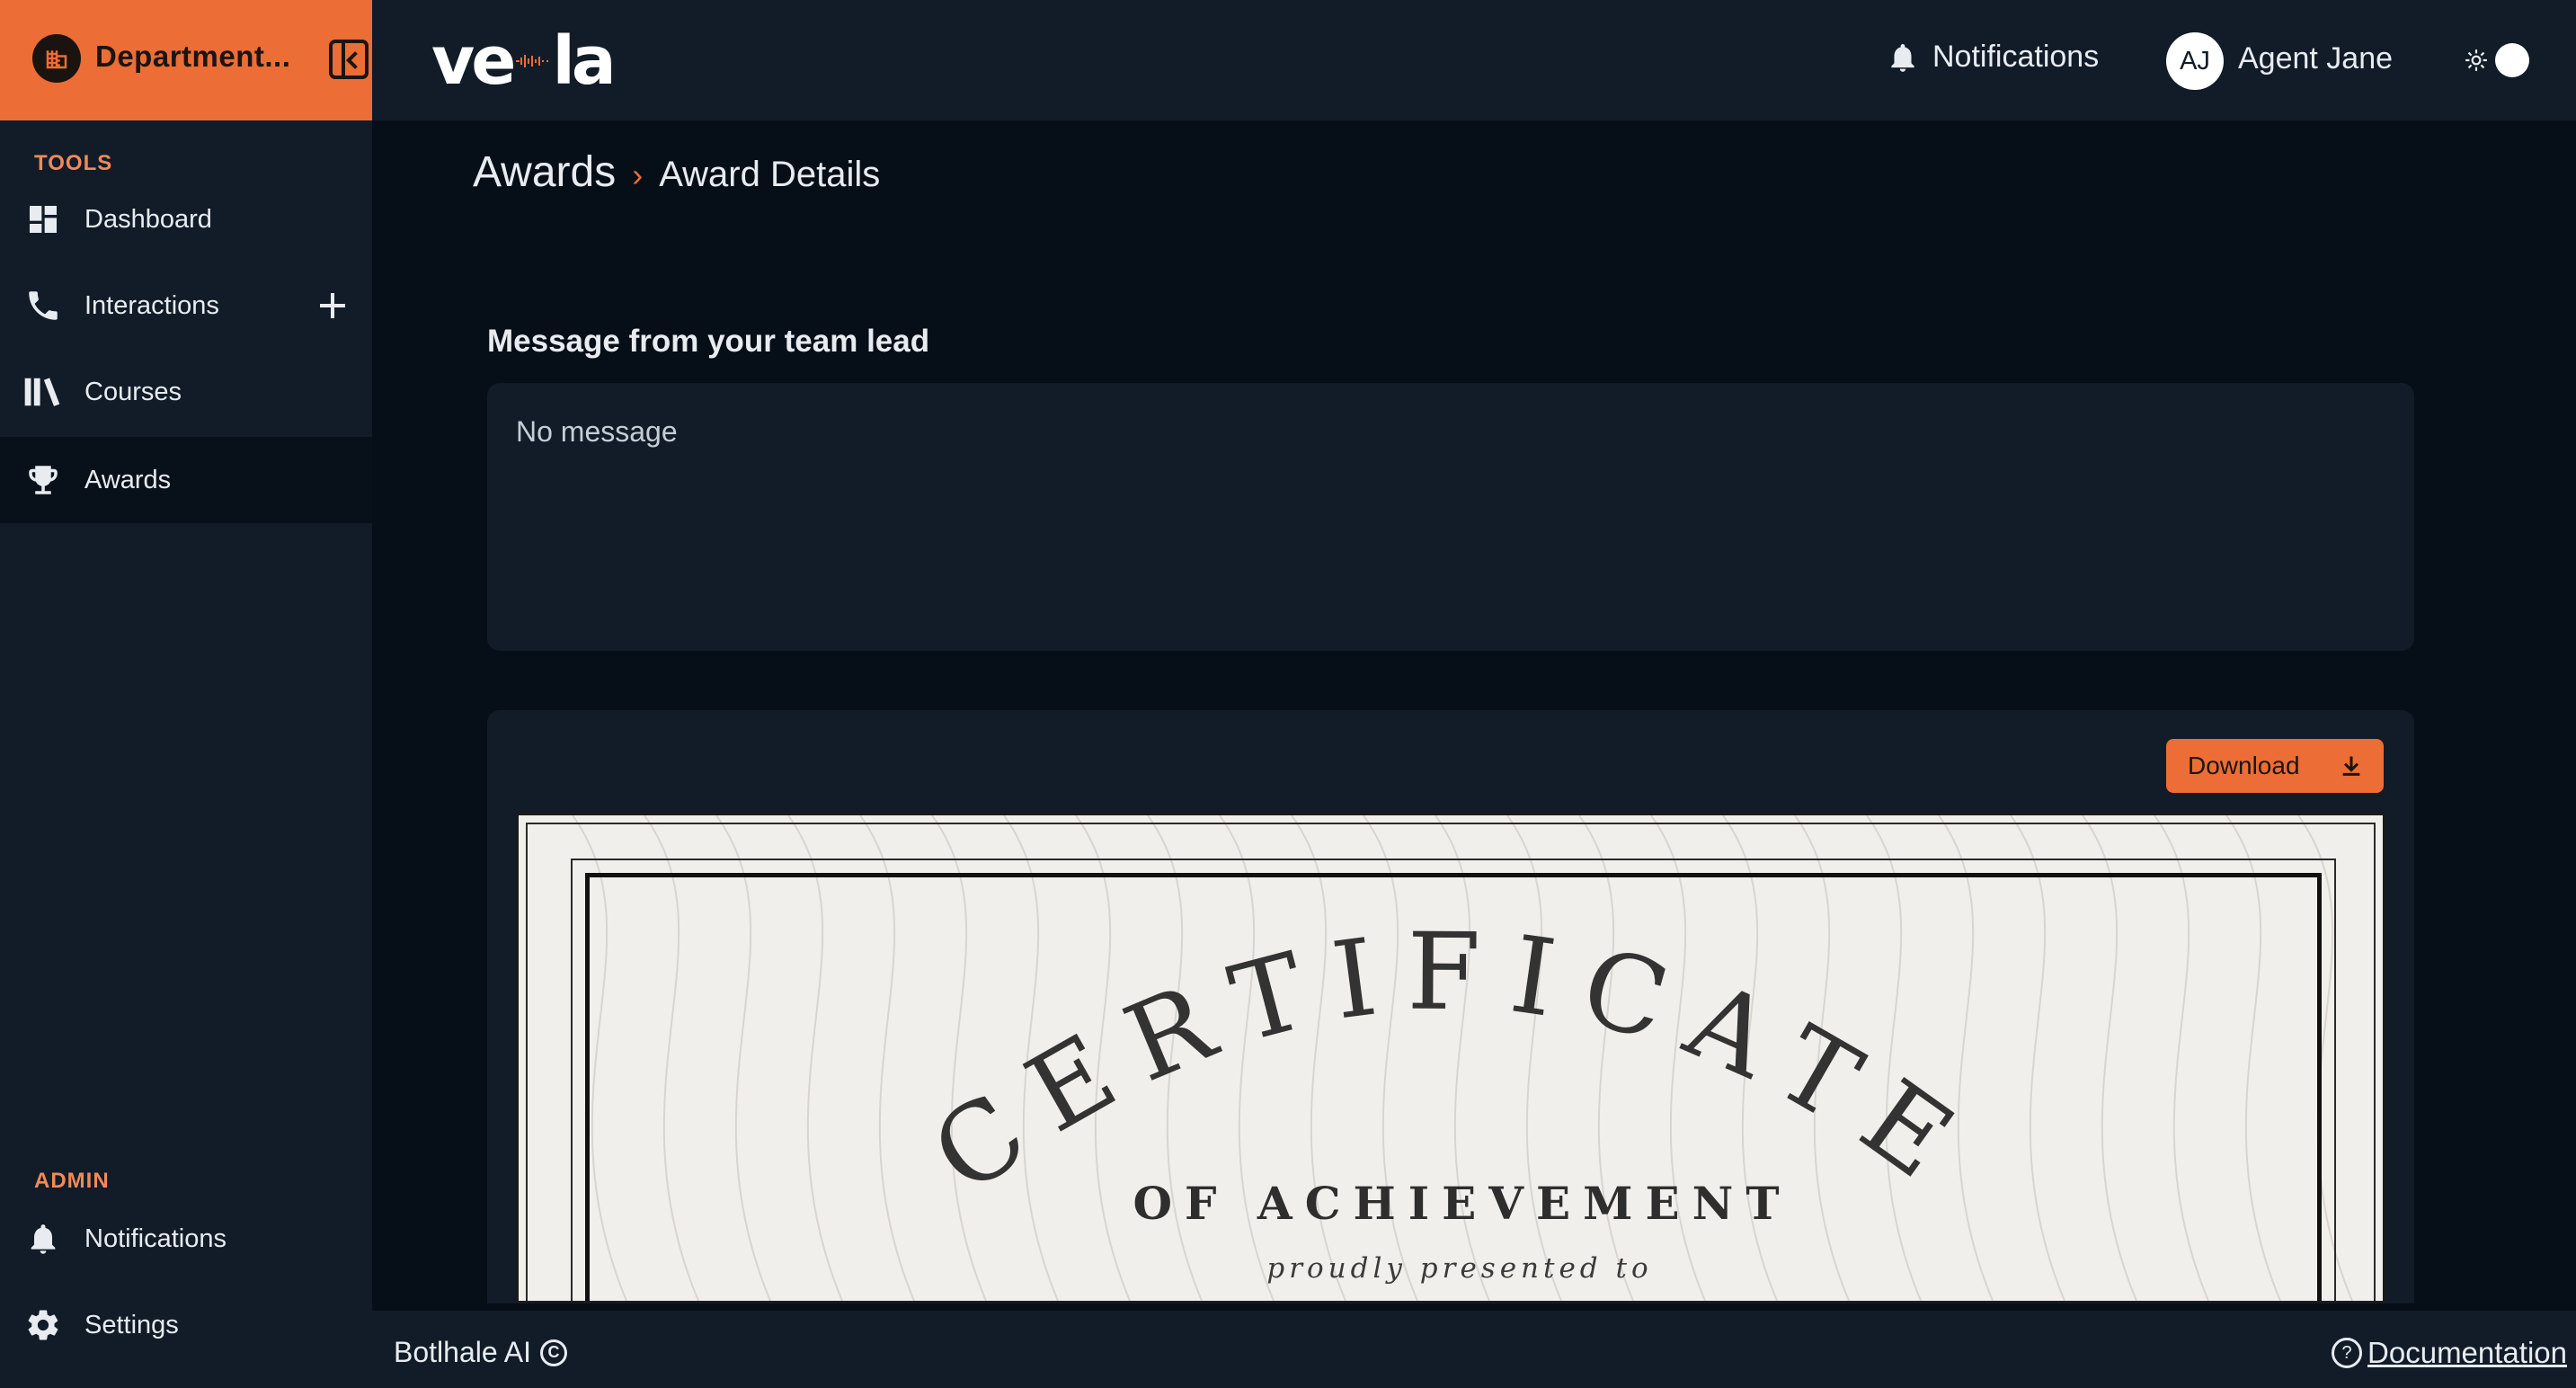 The image size is (2576, 1388). Describe the element at coordinates (133, 391) in the screenshot. I see `sidebar-item-label: Courses` at that location.